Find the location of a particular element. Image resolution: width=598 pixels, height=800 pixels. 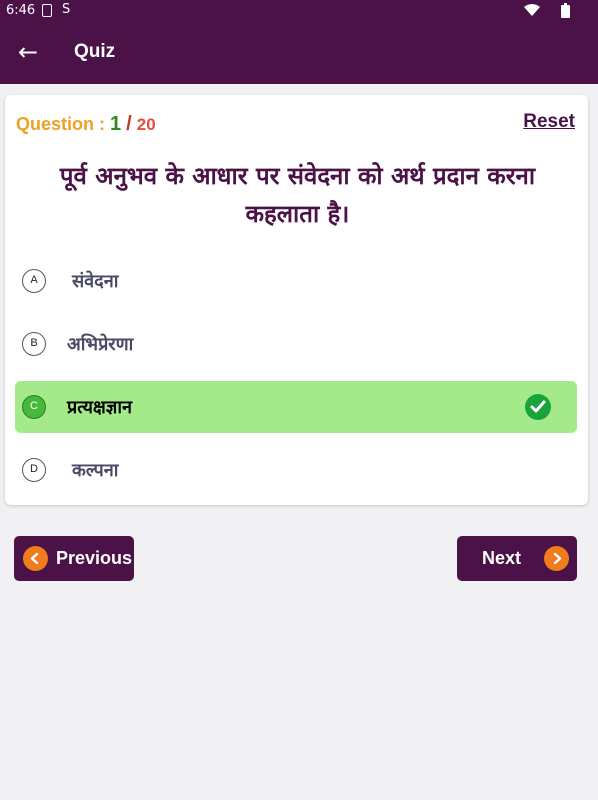

question-counter: Question : 1 / 20 is located at coordinates (86, 124).